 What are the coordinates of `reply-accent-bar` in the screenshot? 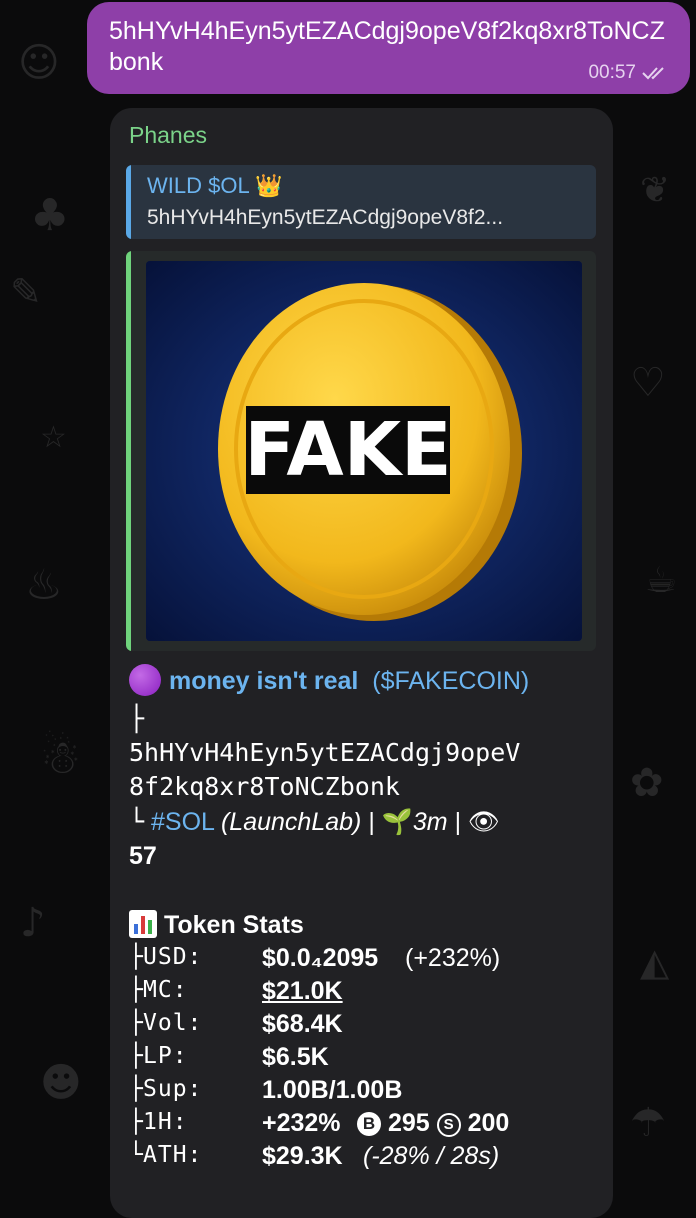 It's located at (128, 202).